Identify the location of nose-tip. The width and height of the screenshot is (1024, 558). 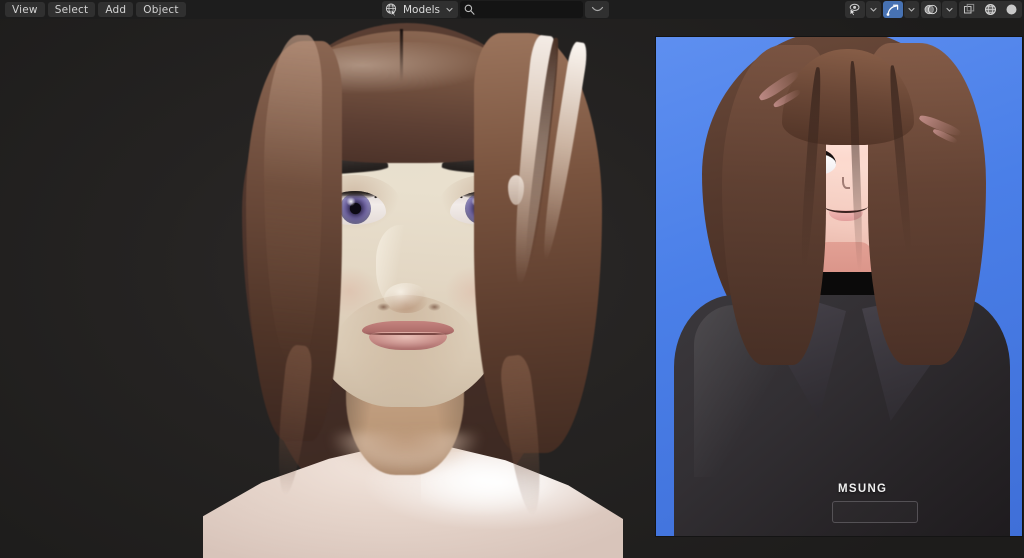
(406, 298).